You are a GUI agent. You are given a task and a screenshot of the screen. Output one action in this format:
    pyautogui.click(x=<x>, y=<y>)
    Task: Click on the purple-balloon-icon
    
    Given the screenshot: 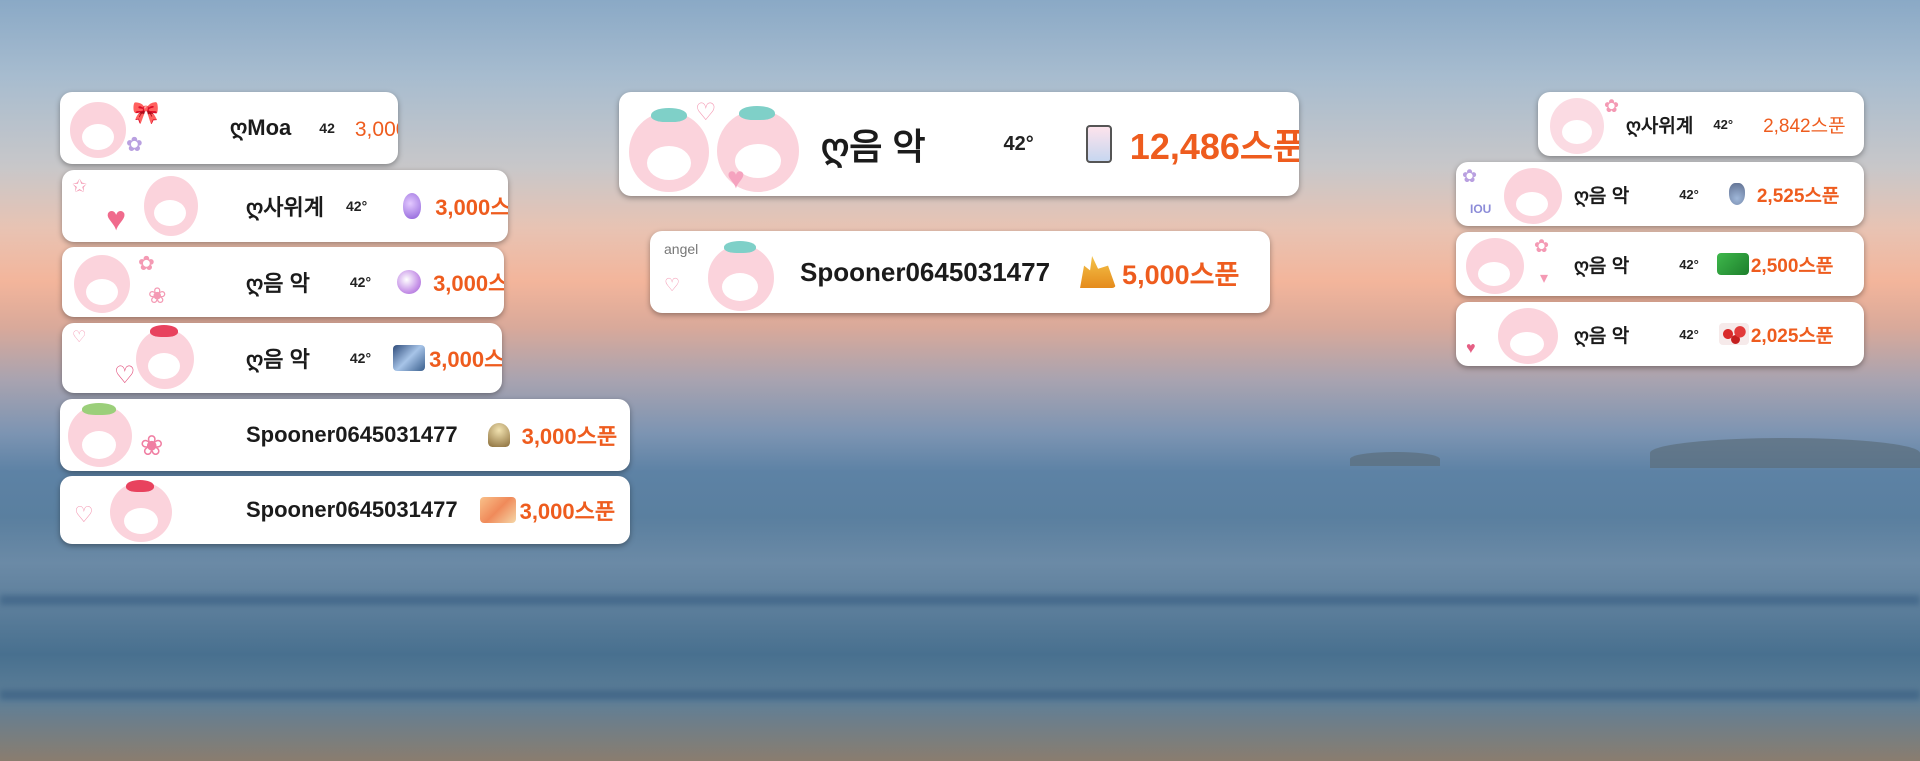 What is the action you would take?
    pyautogui.click(x=412, y=206)
    